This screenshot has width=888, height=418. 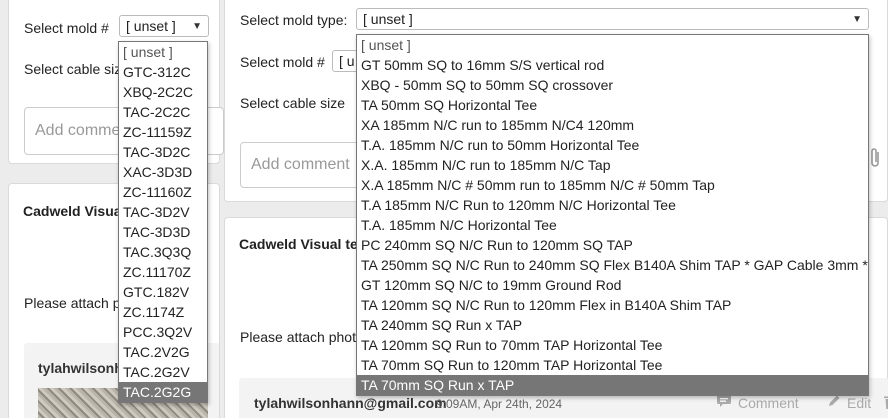 What do you see at coordinates (834, 402) in the screenshot?
I see `edit-icon` at bounding box center [834, 402].